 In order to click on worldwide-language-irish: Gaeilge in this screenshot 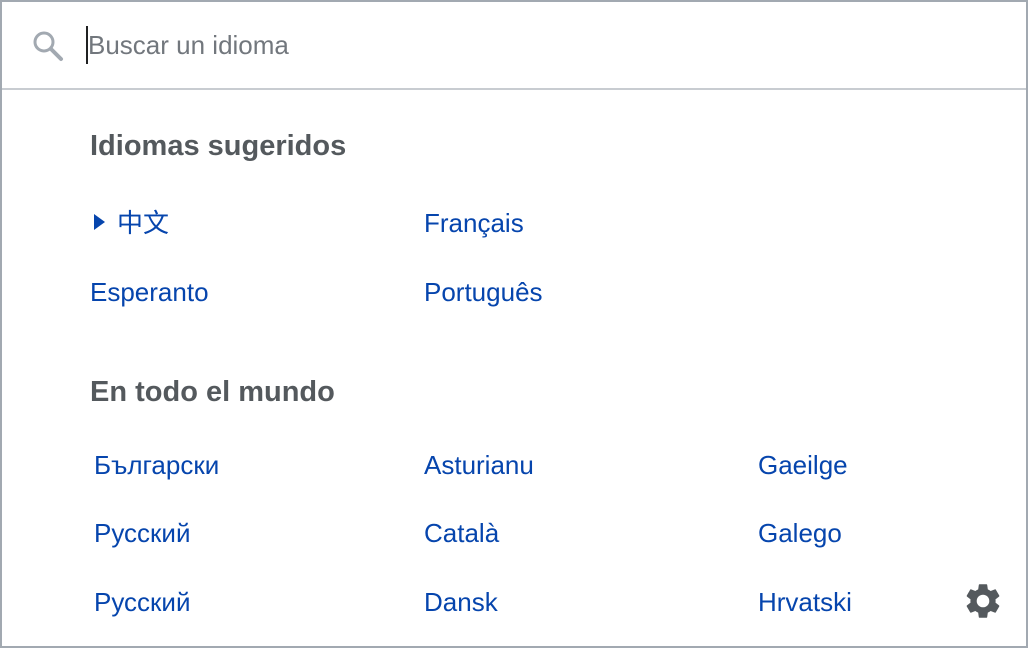, I will do `click(803, 465)`.